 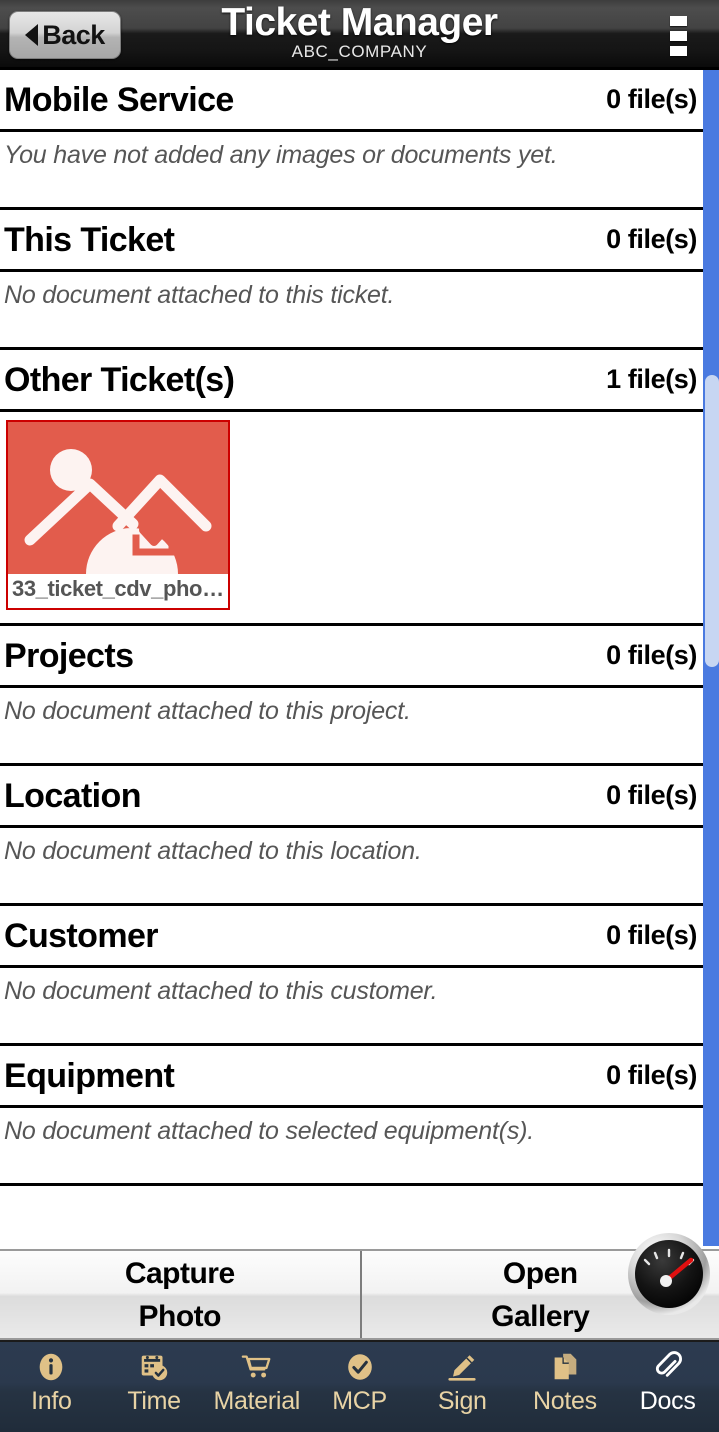 What do you see at coordinates (154, 1401) in the screenshot?
I see `nav-item-label: Time` at bounding box center [154, 1401].